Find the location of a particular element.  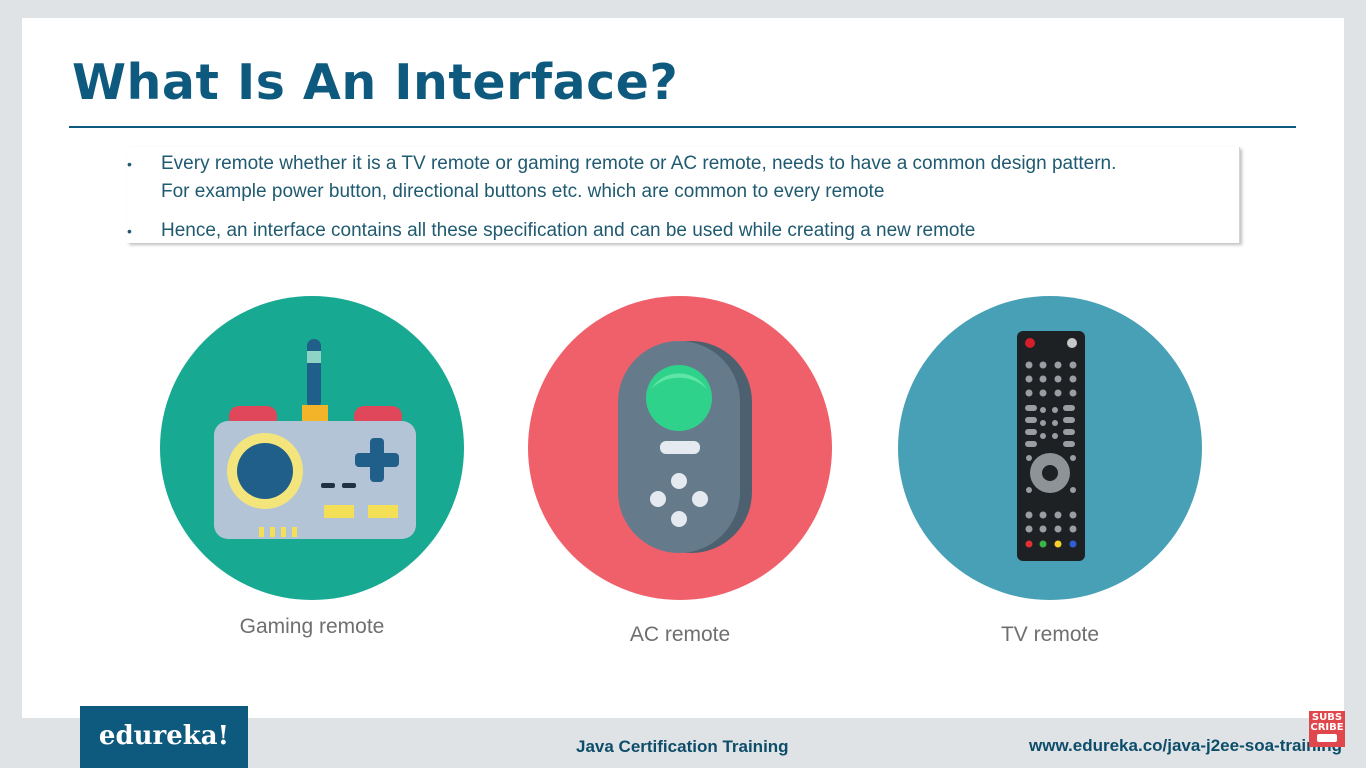

ac-remote-icon is located at coordinates (680, 448).